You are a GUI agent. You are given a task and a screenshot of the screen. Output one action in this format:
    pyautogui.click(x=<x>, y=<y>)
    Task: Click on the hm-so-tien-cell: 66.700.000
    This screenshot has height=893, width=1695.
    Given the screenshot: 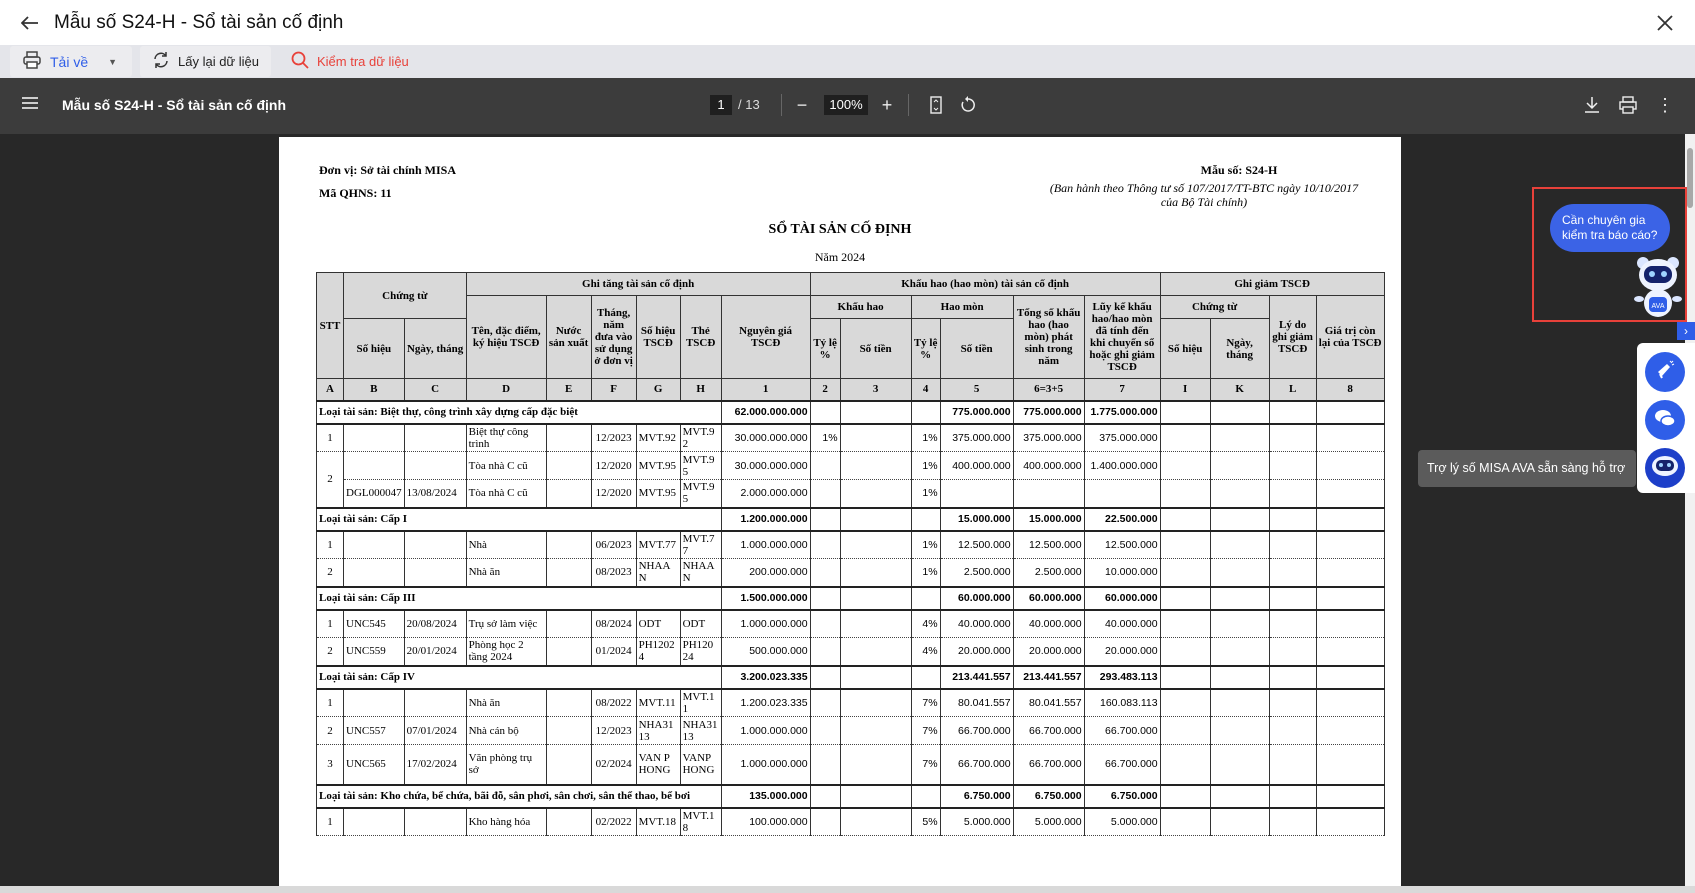 What is the action you would take?
    pyautogui.click(x=976, y=764)
    